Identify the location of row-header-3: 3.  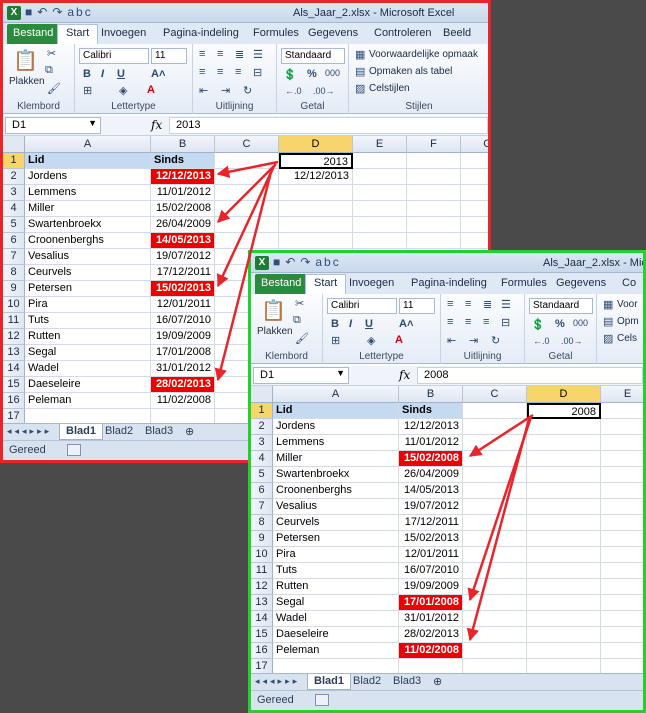
(14, 193).